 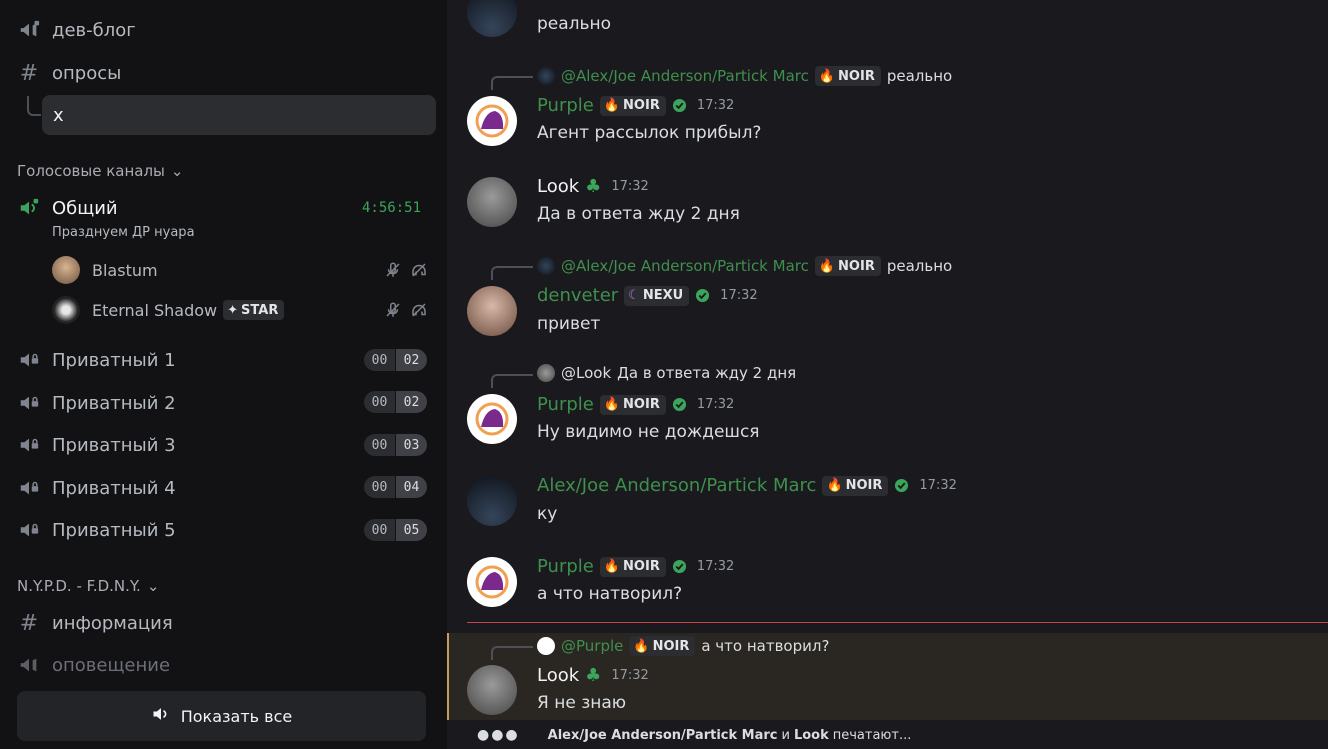 I want to click on user-name: Blastum, so click(x=125, y=270).